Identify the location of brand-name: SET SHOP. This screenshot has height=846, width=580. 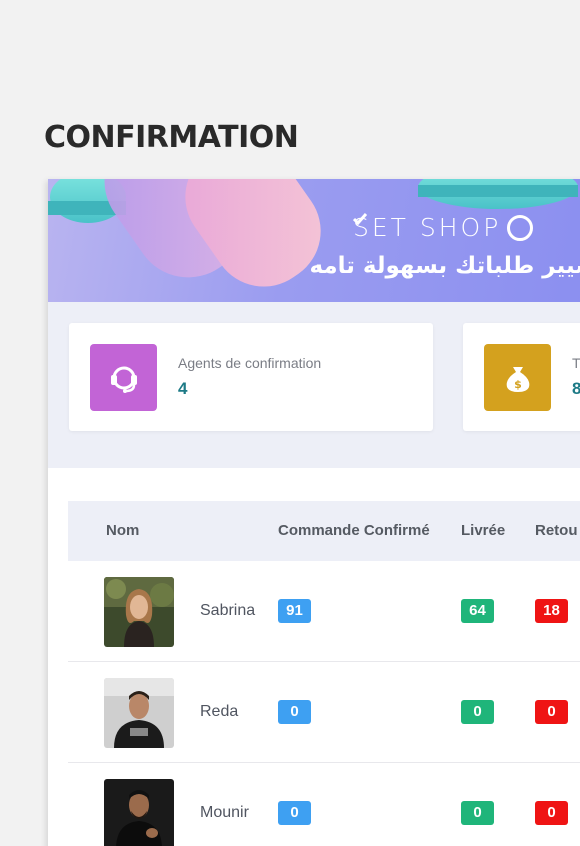
(427, 227).